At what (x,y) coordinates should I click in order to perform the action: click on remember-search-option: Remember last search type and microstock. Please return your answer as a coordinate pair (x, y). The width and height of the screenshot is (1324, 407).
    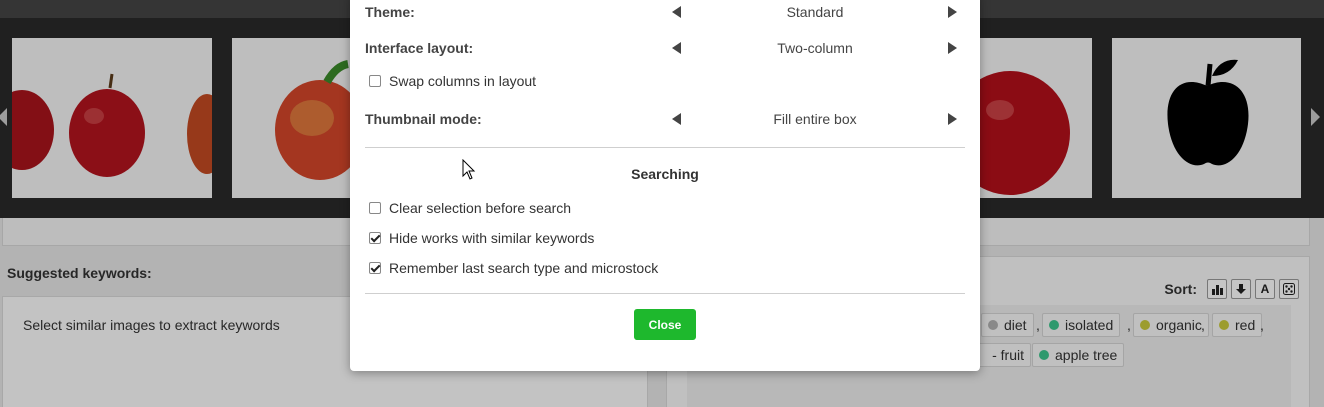
    Looking at the image, I should click on (513, 268).